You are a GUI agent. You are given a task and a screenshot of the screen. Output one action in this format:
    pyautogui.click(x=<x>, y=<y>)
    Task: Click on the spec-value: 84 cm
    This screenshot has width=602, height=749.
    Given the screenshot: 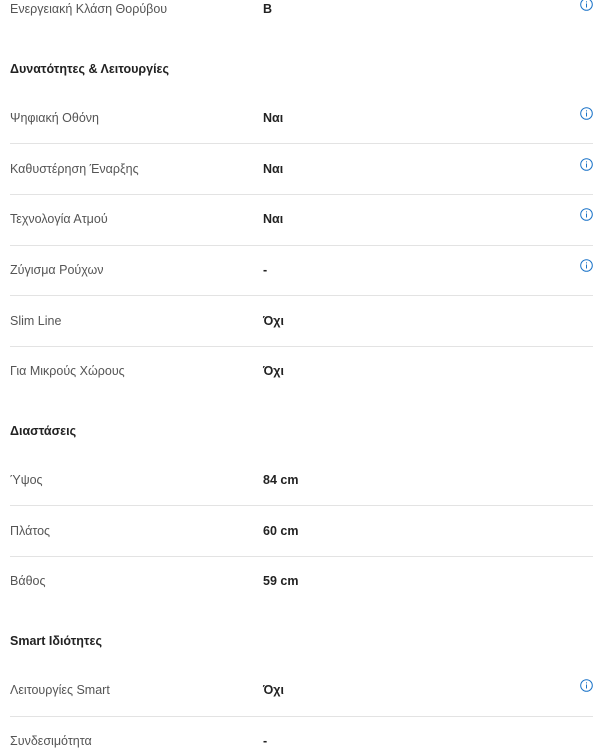 What is the action you would take?
    pyautogui.click(x=281, y=480)
    